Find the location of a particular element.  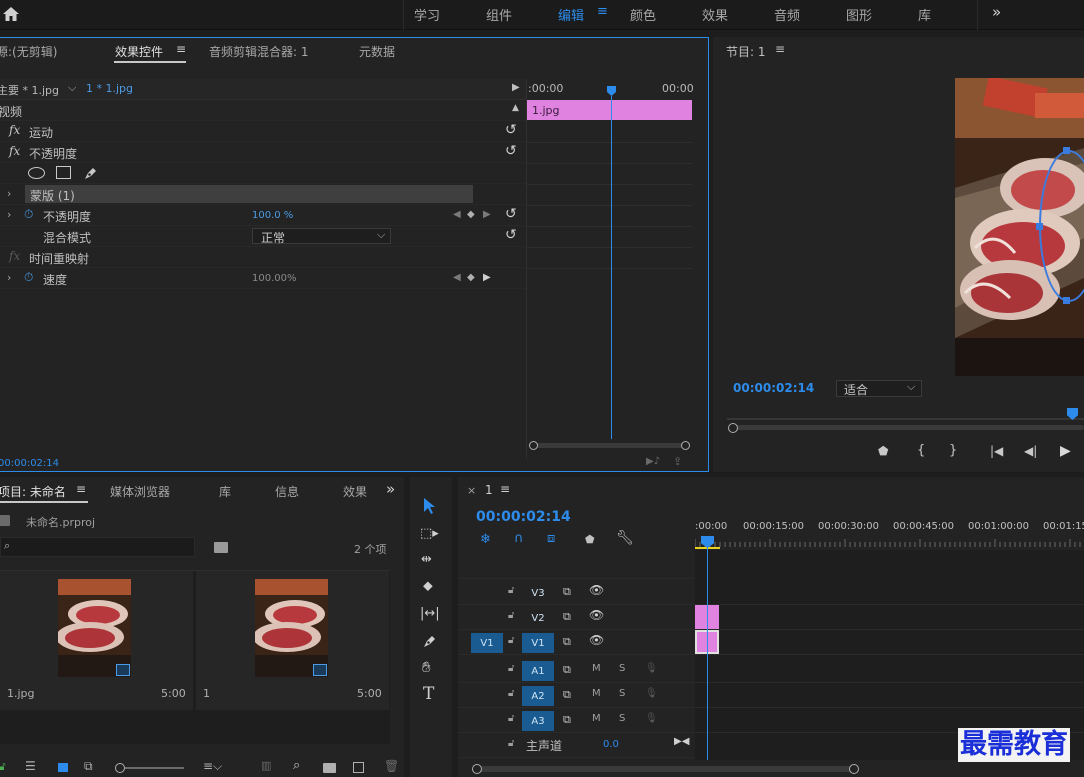

effect-row-opacity: fx 不透明度 ↺ is located at coordinates (263, 152).